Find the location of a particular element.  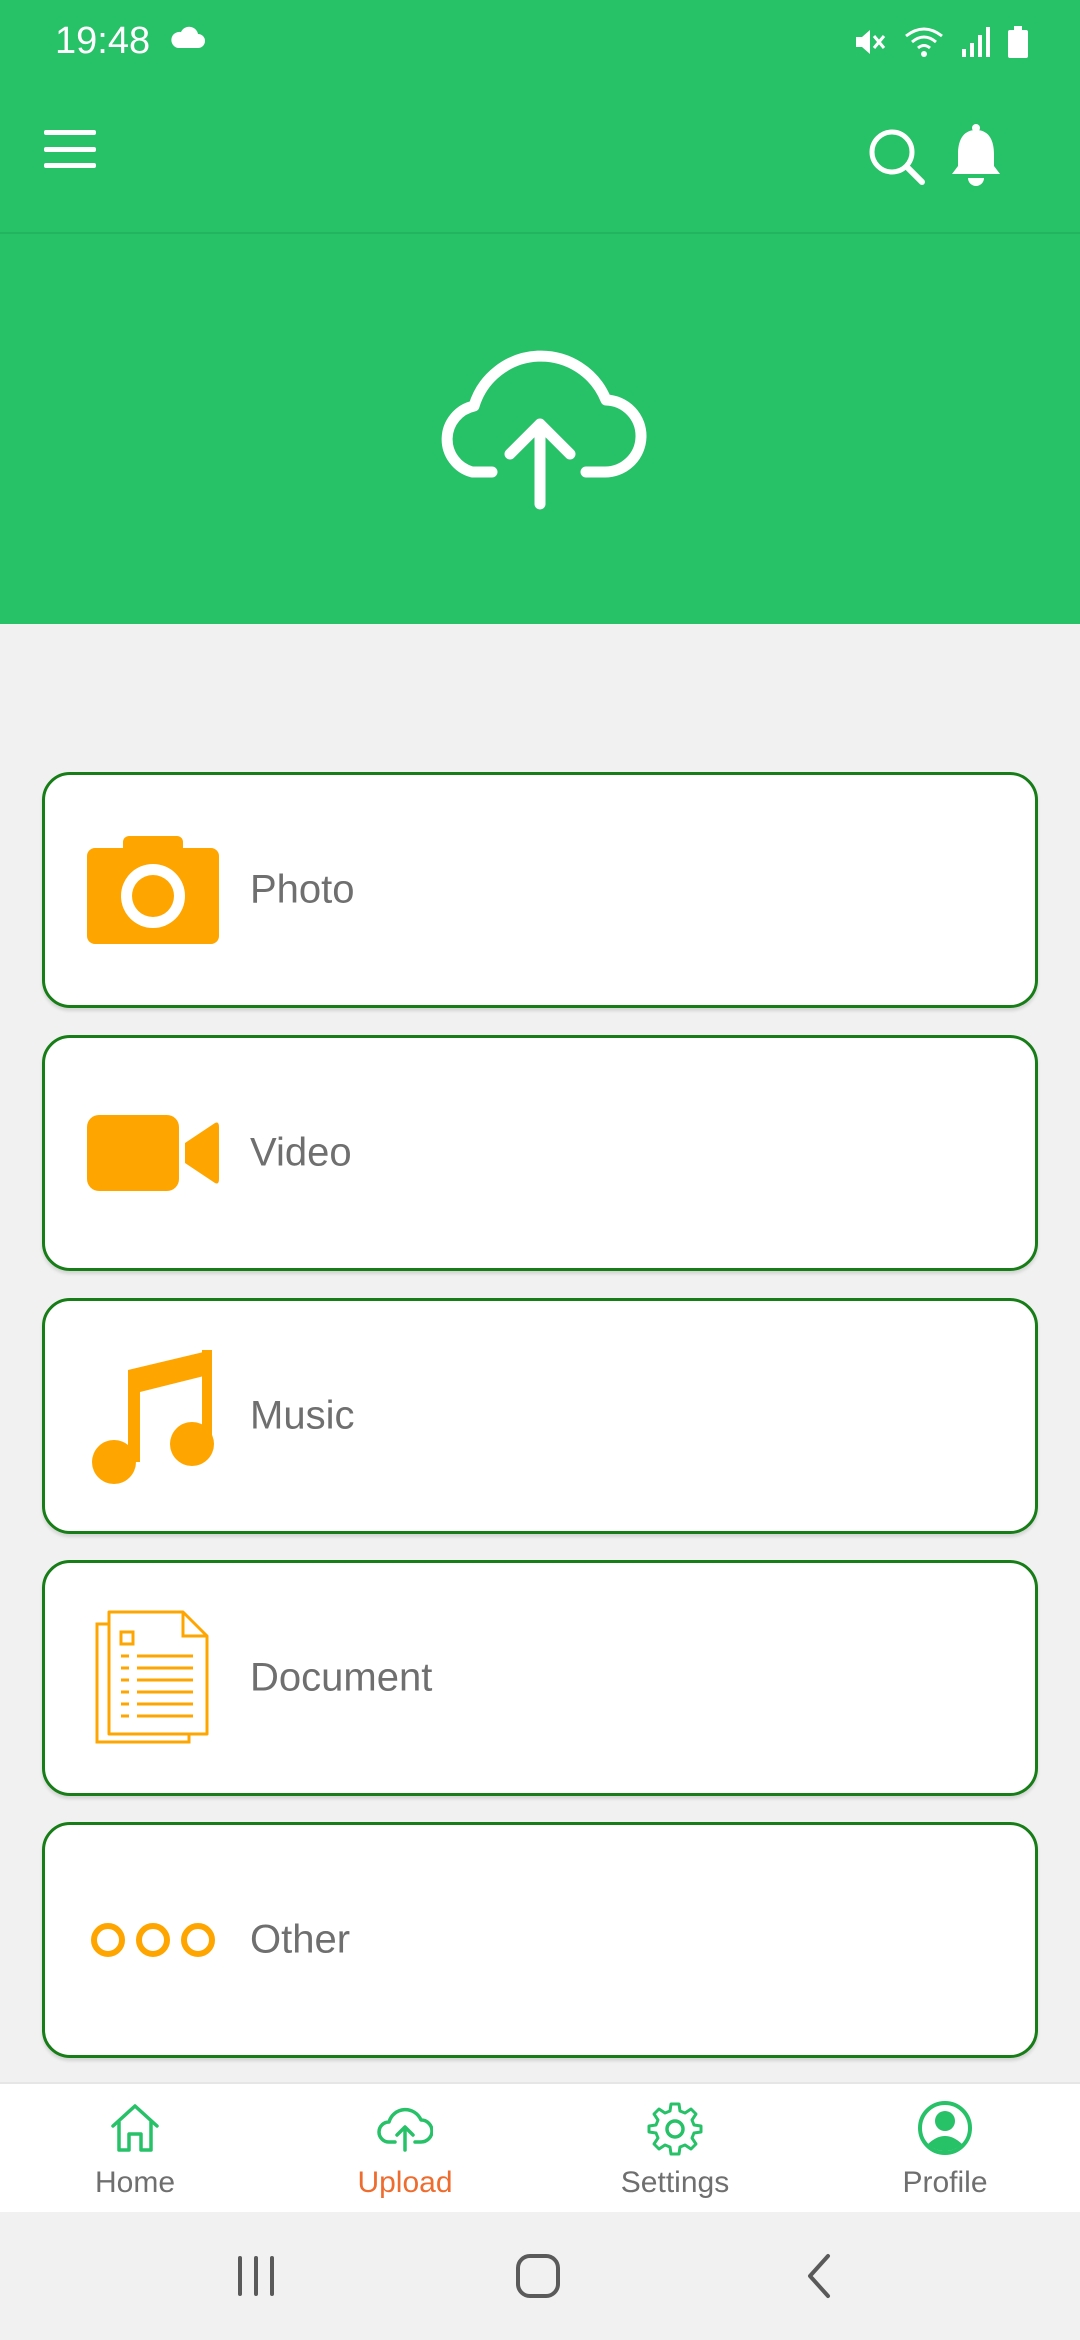

battery-icon is located at coordinates (1018, 42).